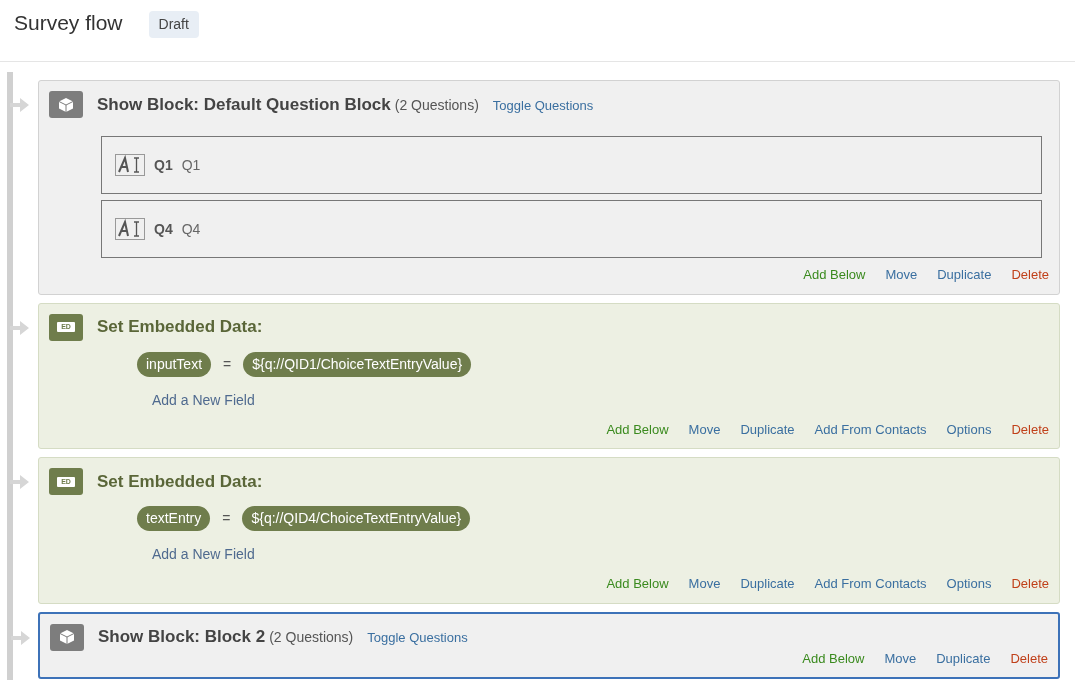  What do you see at coordinates (191, 165) in the screenshot?
I see `question-text: Q1` at bounding box center [191, 165].